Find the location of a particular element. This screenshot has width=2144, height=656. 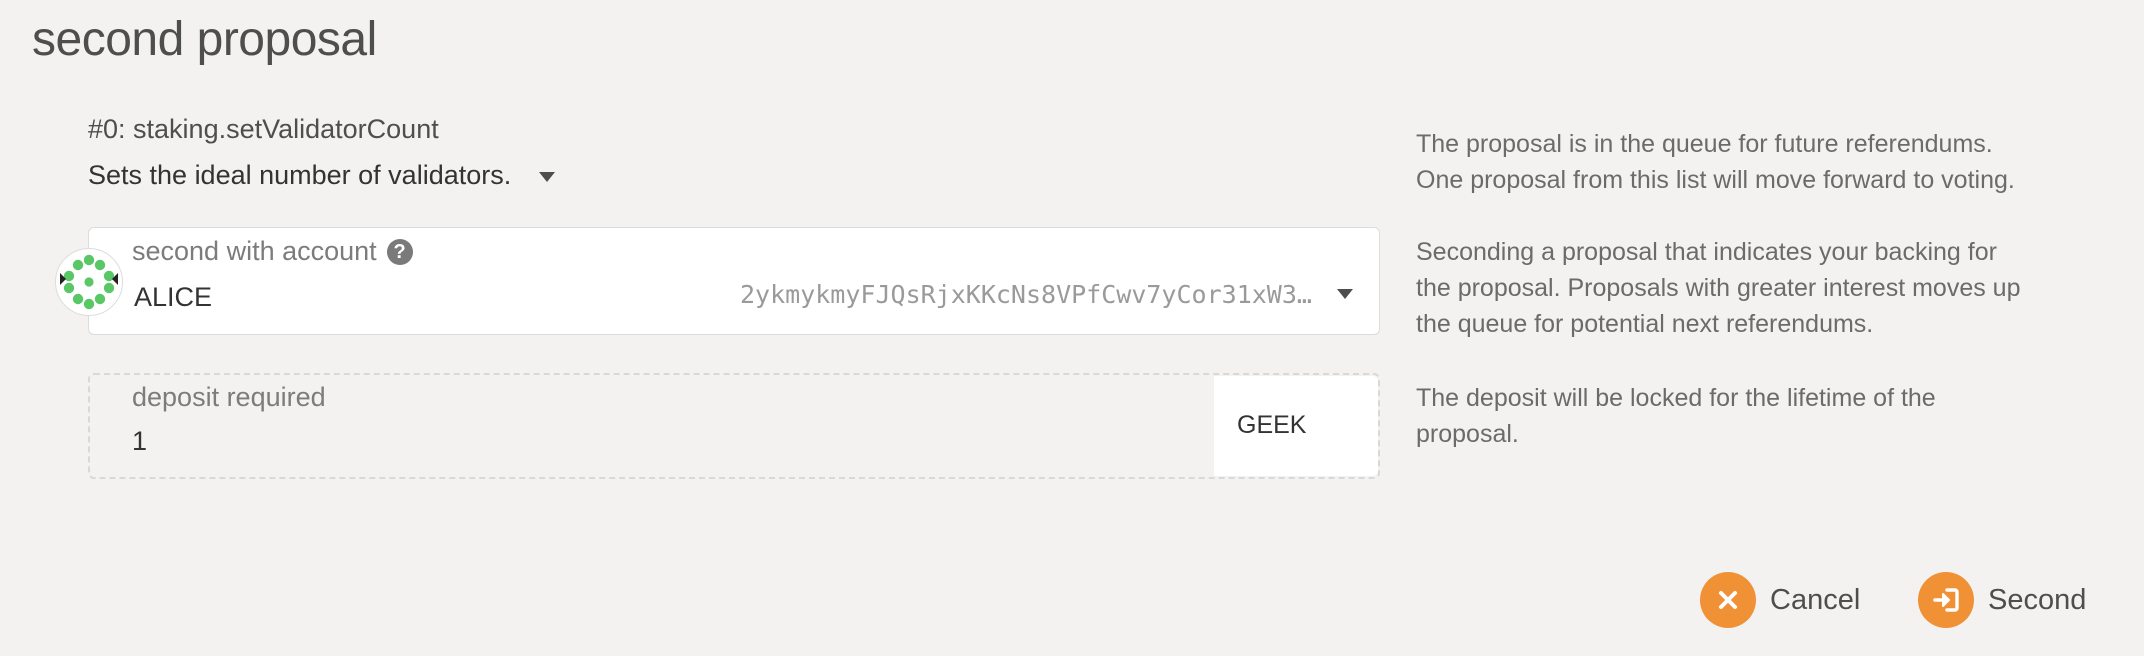

deposit-unit: GEEK is located at coordinates (1272, 425).